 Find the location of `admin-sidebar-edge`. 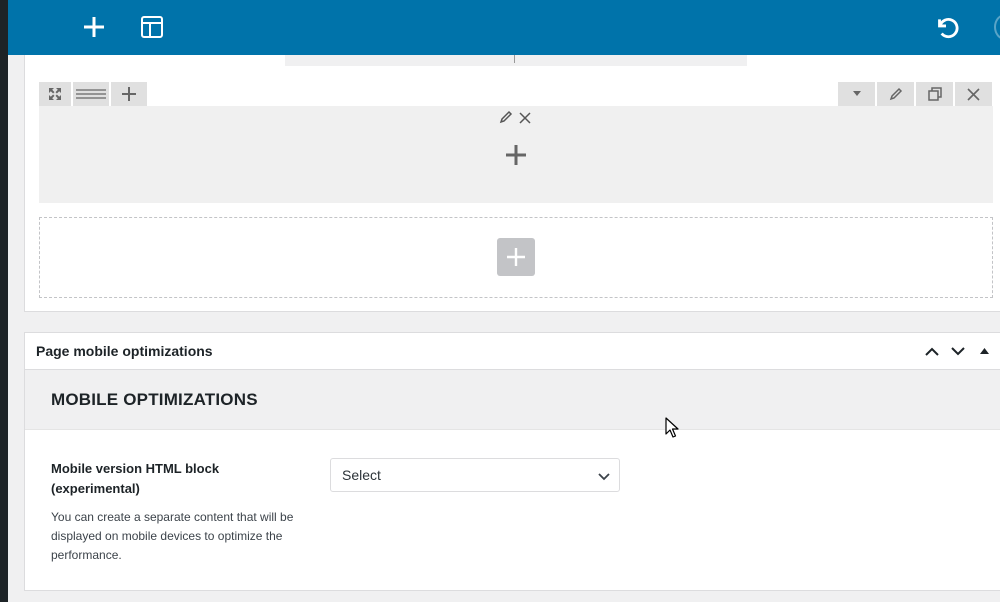

admin-sidebar-edge is located at coordinates (4, 301).